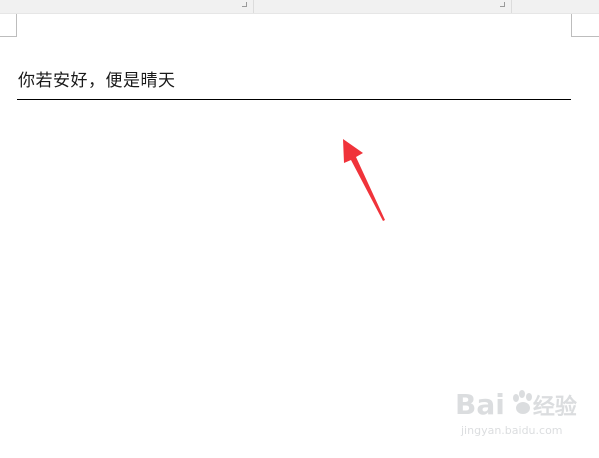 This screenshot has height=458, width=599. I want to click on paw-icon, so click(522, 402).